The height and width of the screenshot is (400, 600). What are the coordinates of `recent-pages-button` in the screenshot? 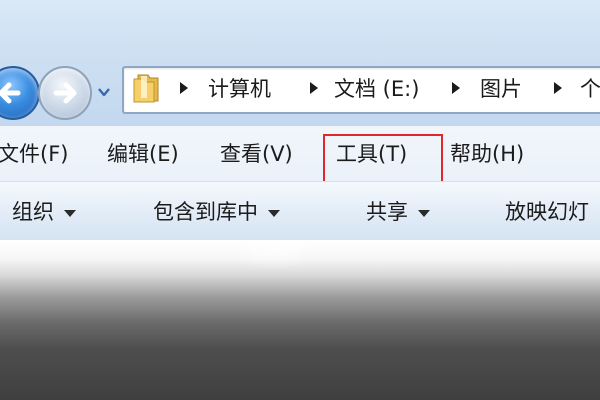 It's located at (104, 92).